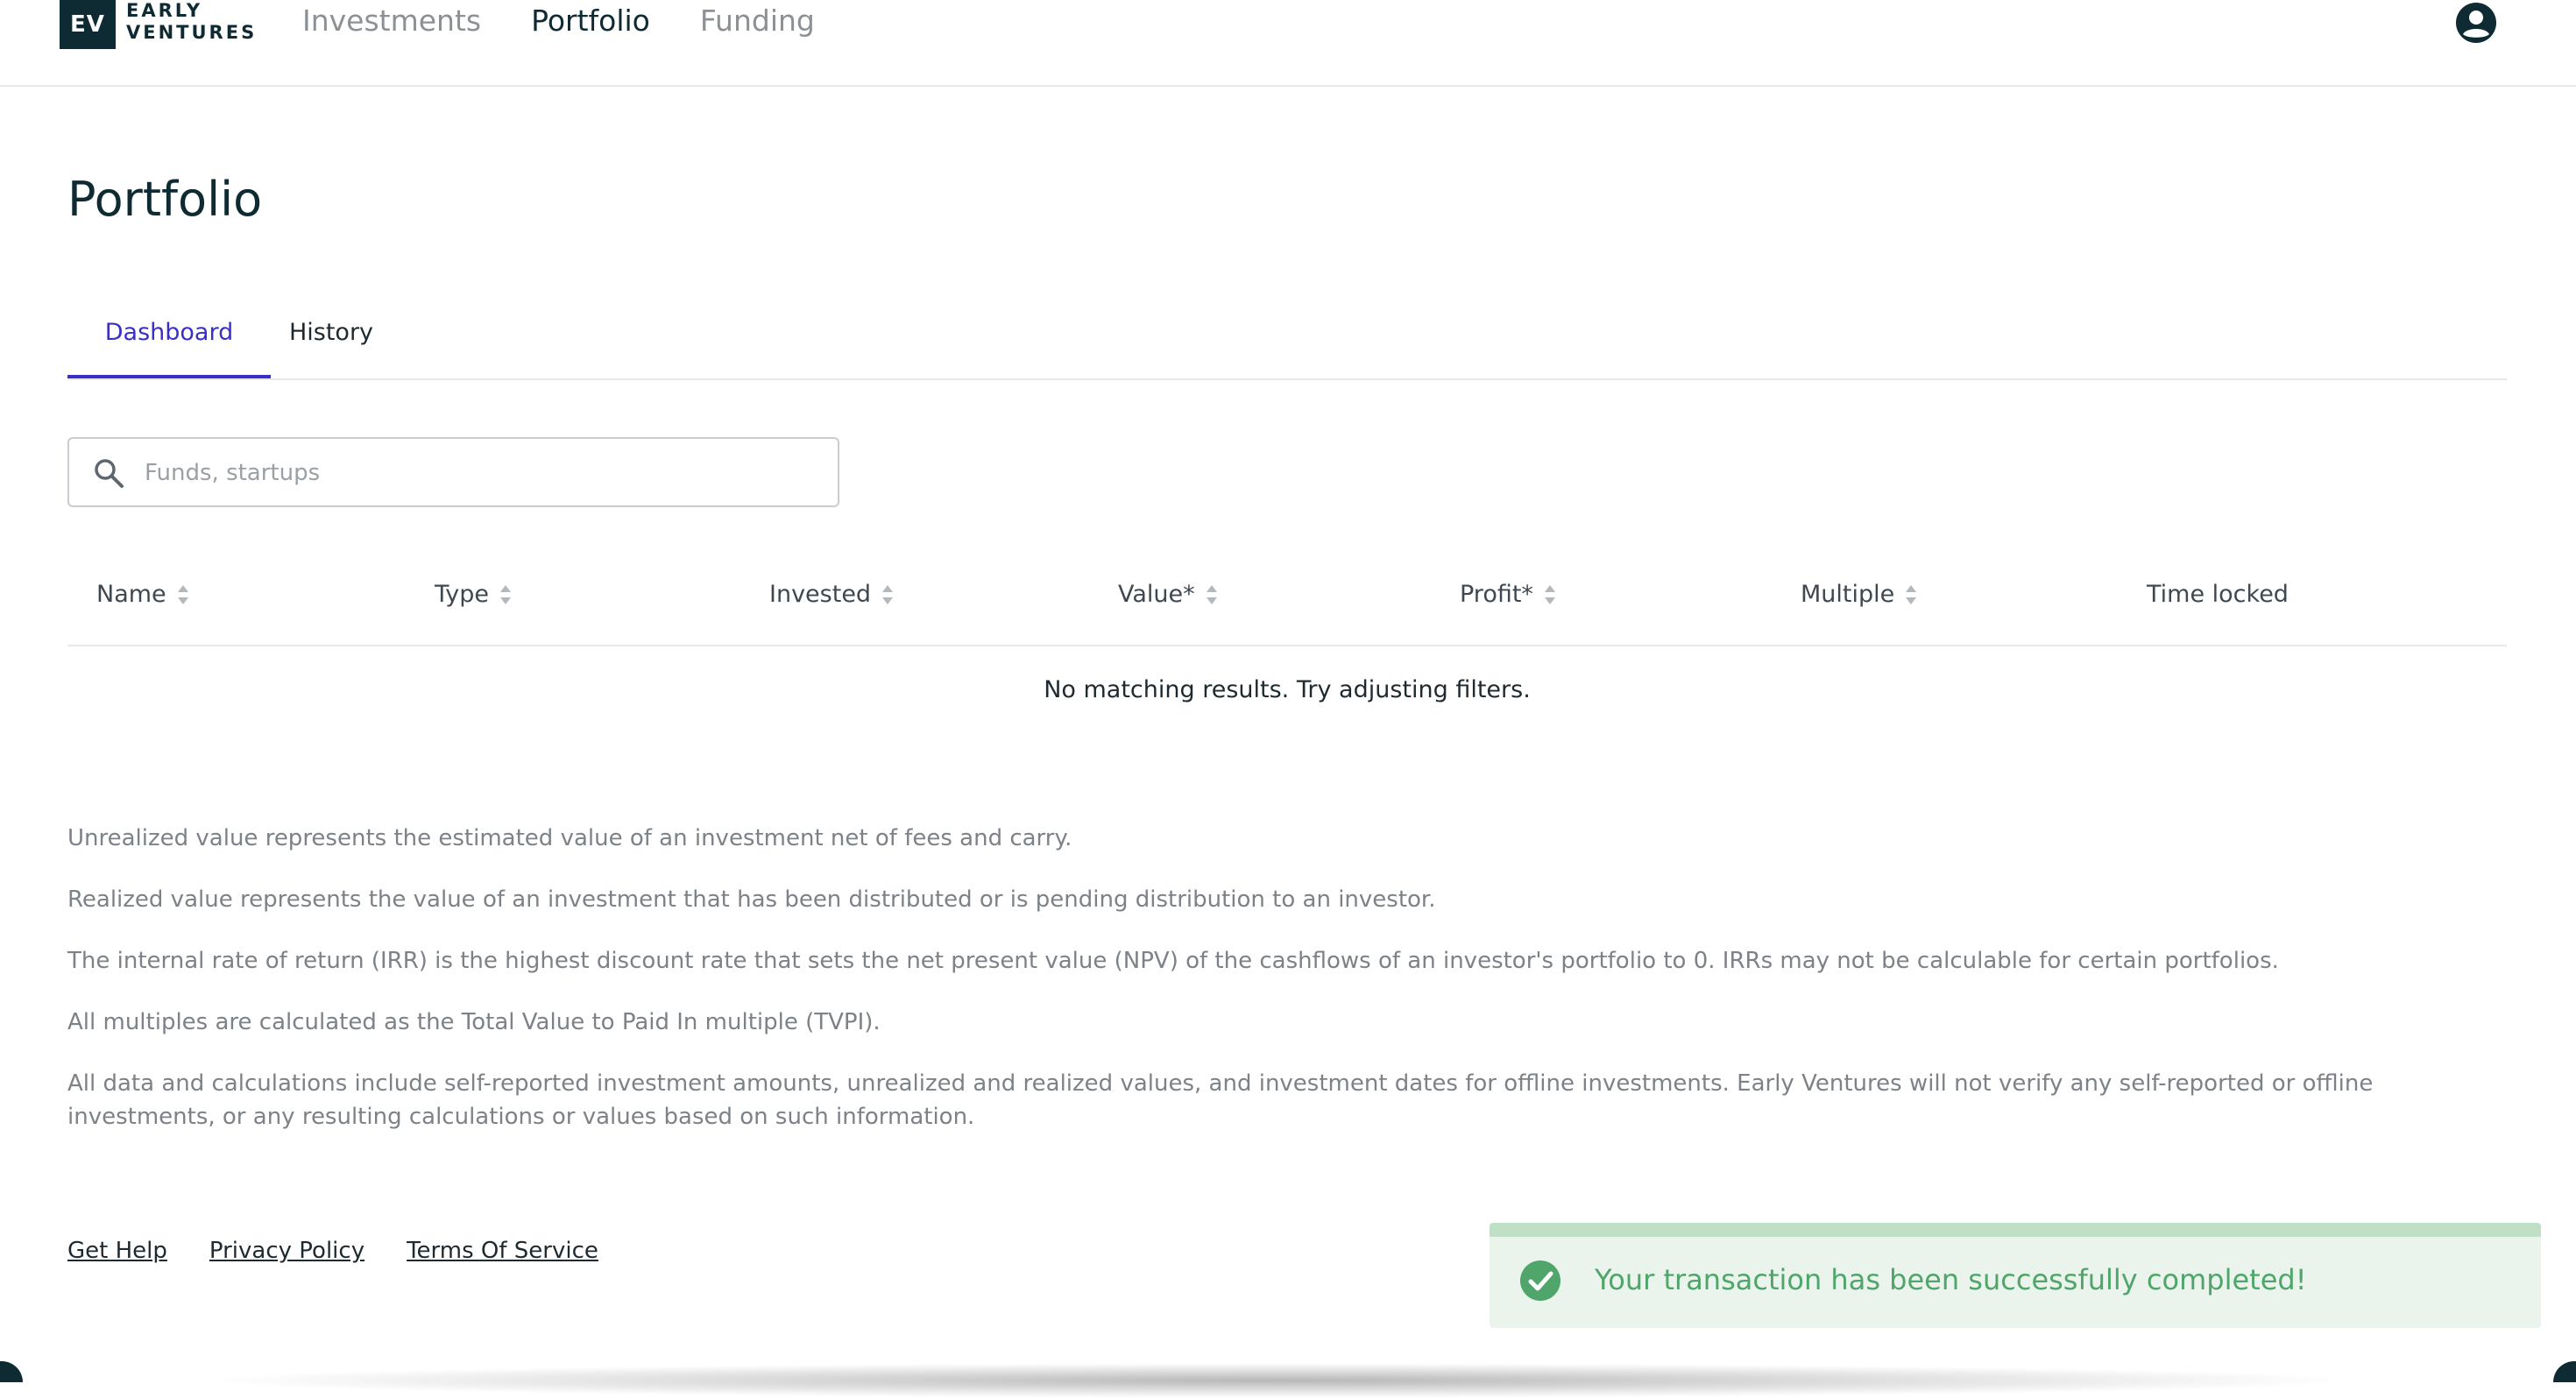  What do you see at coordinates (117, 1251) in the screenshot?
I see `footer-link-get-help: Get Help` at bounding box center [117, 1251].